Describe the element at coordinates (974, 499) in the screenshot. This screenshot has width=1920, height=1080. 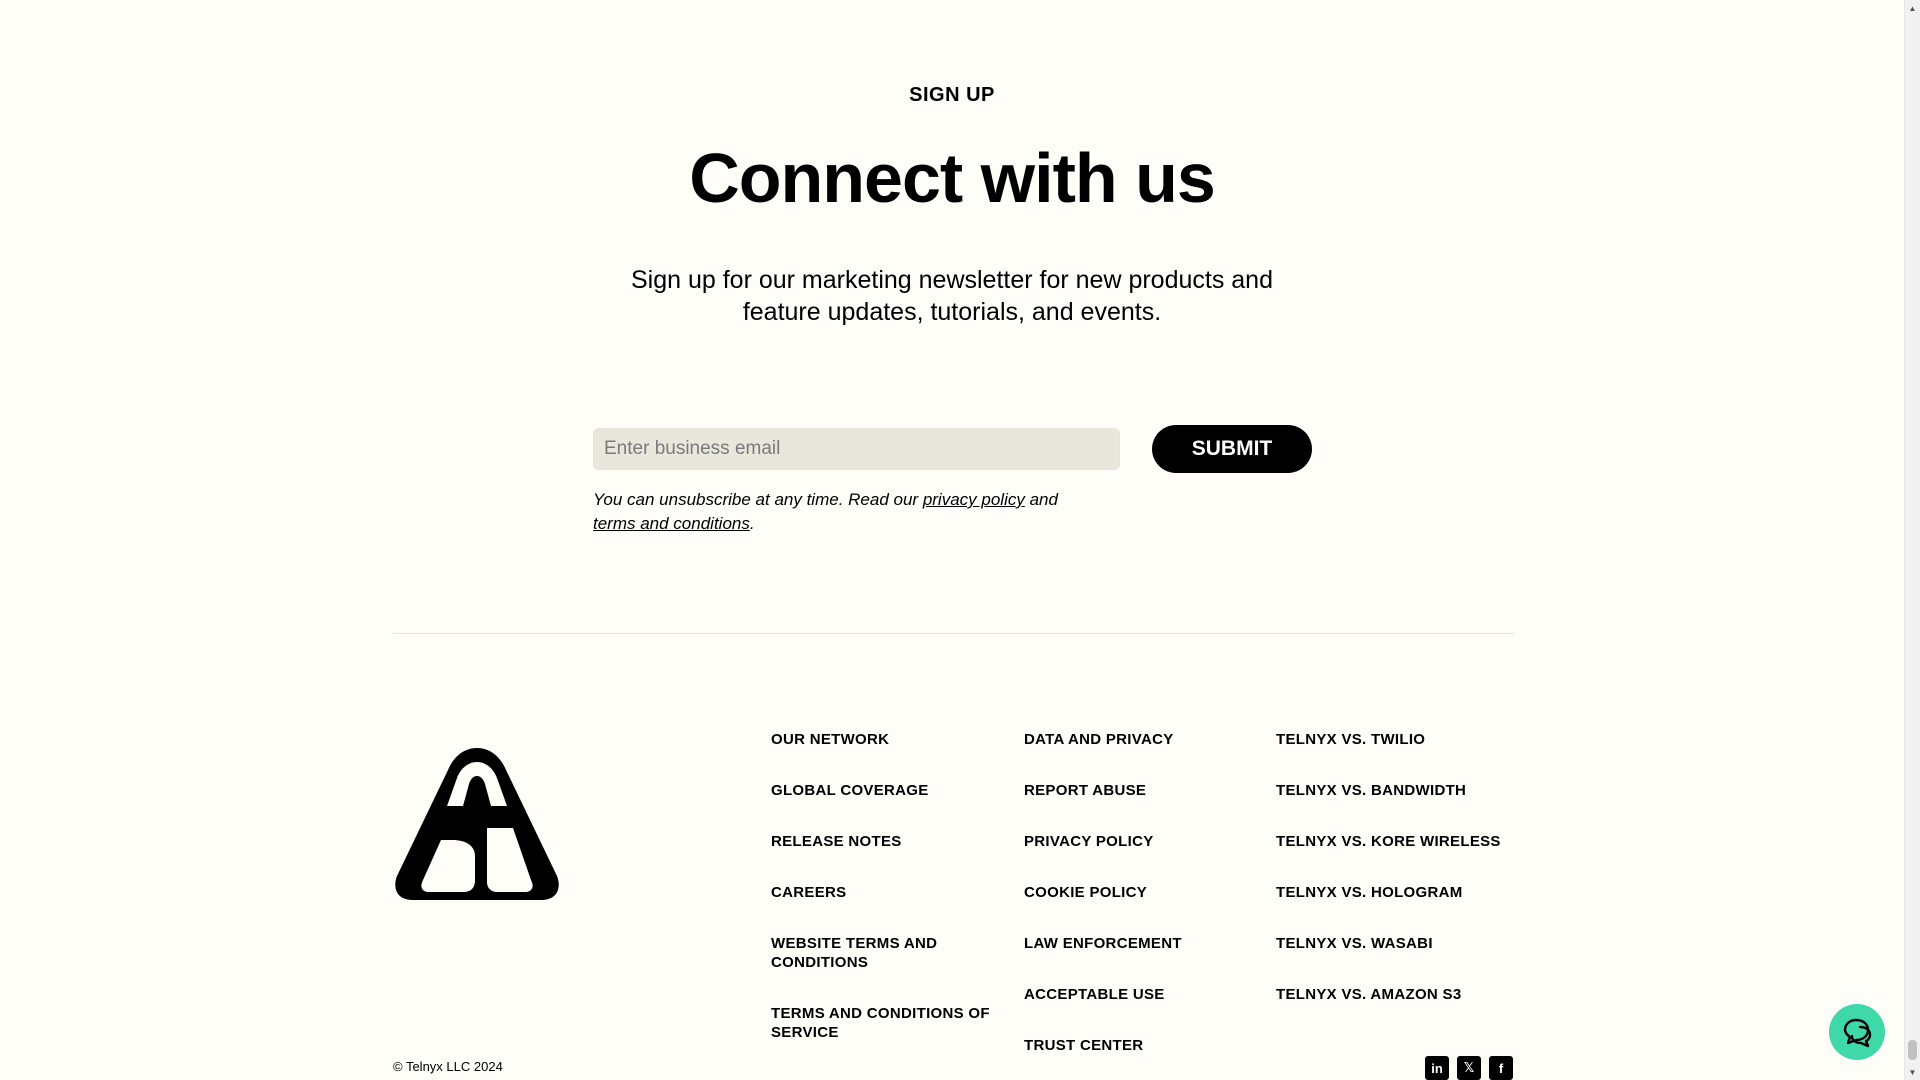
I see `privacy-policy-link: privacy policy` at that location.